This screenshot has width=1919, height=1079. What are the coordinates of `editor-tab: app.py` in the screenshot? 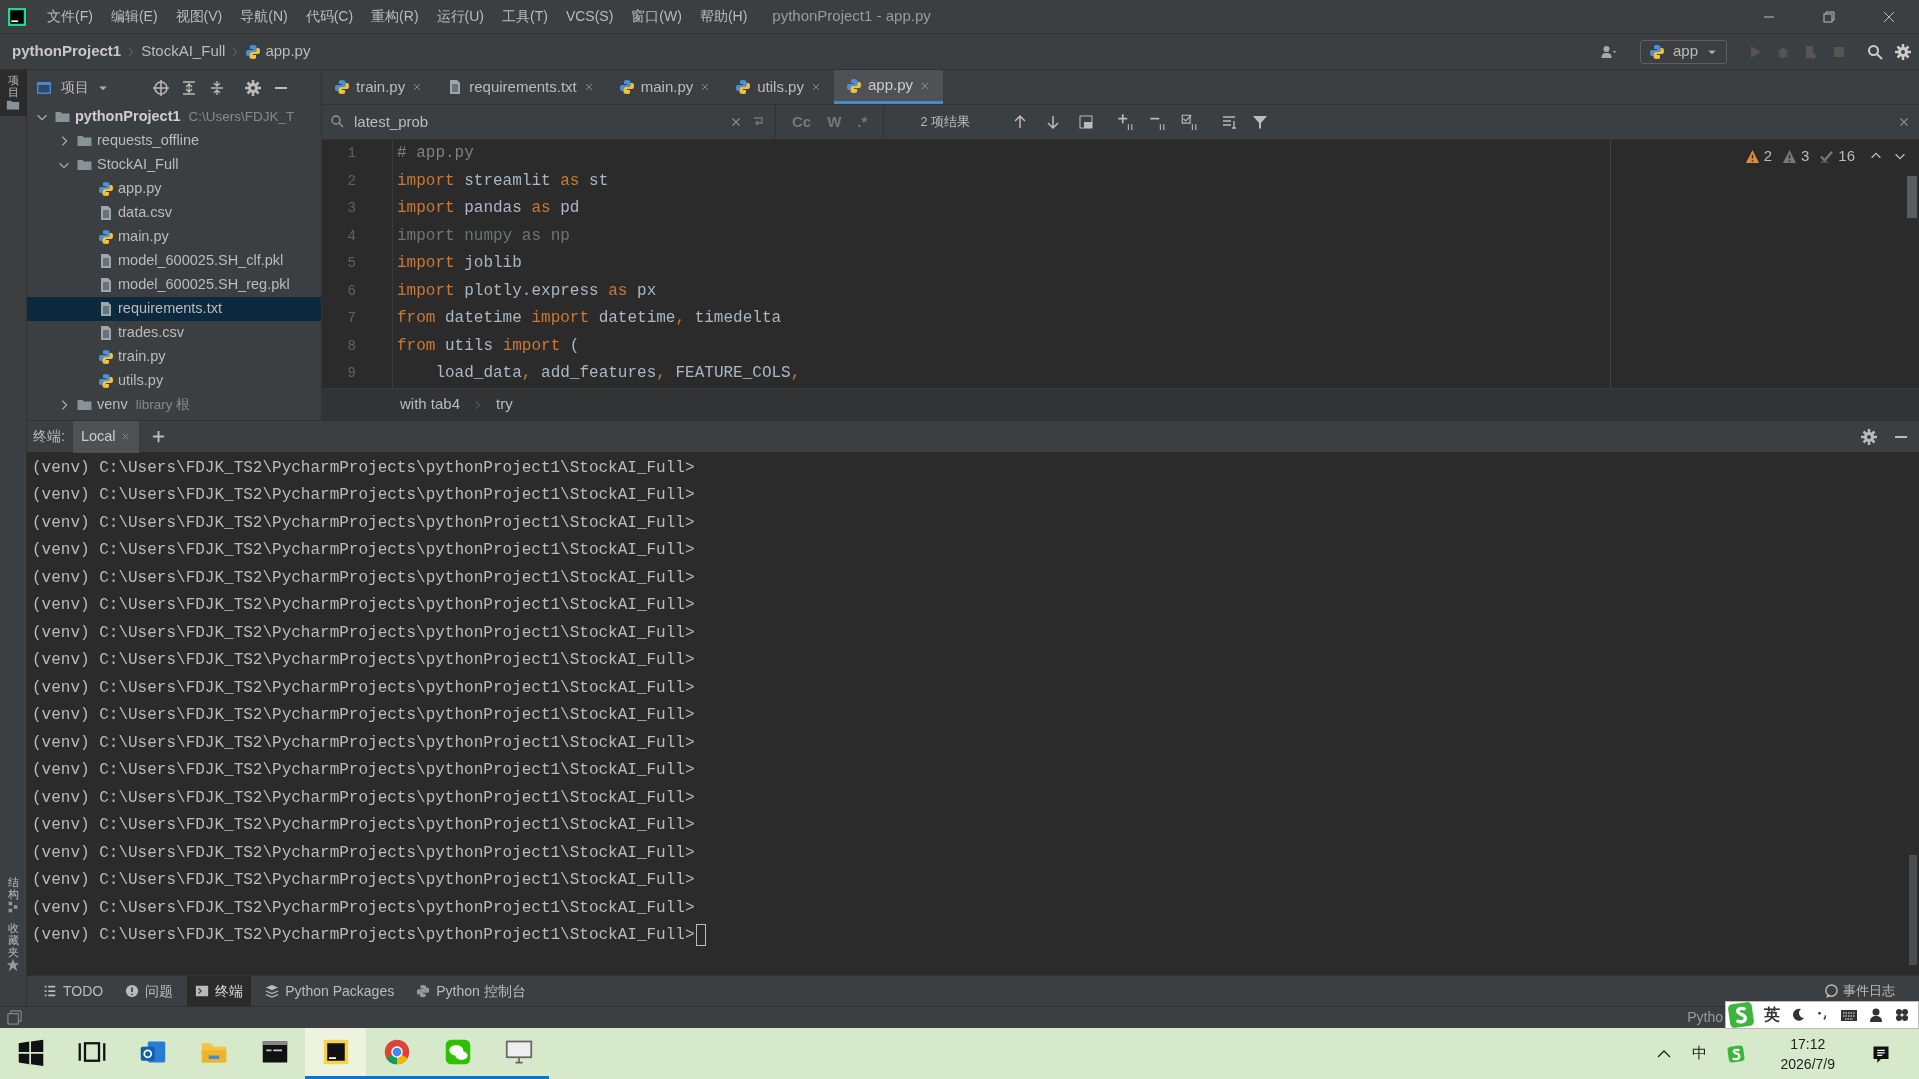 It's located at (888, 87).